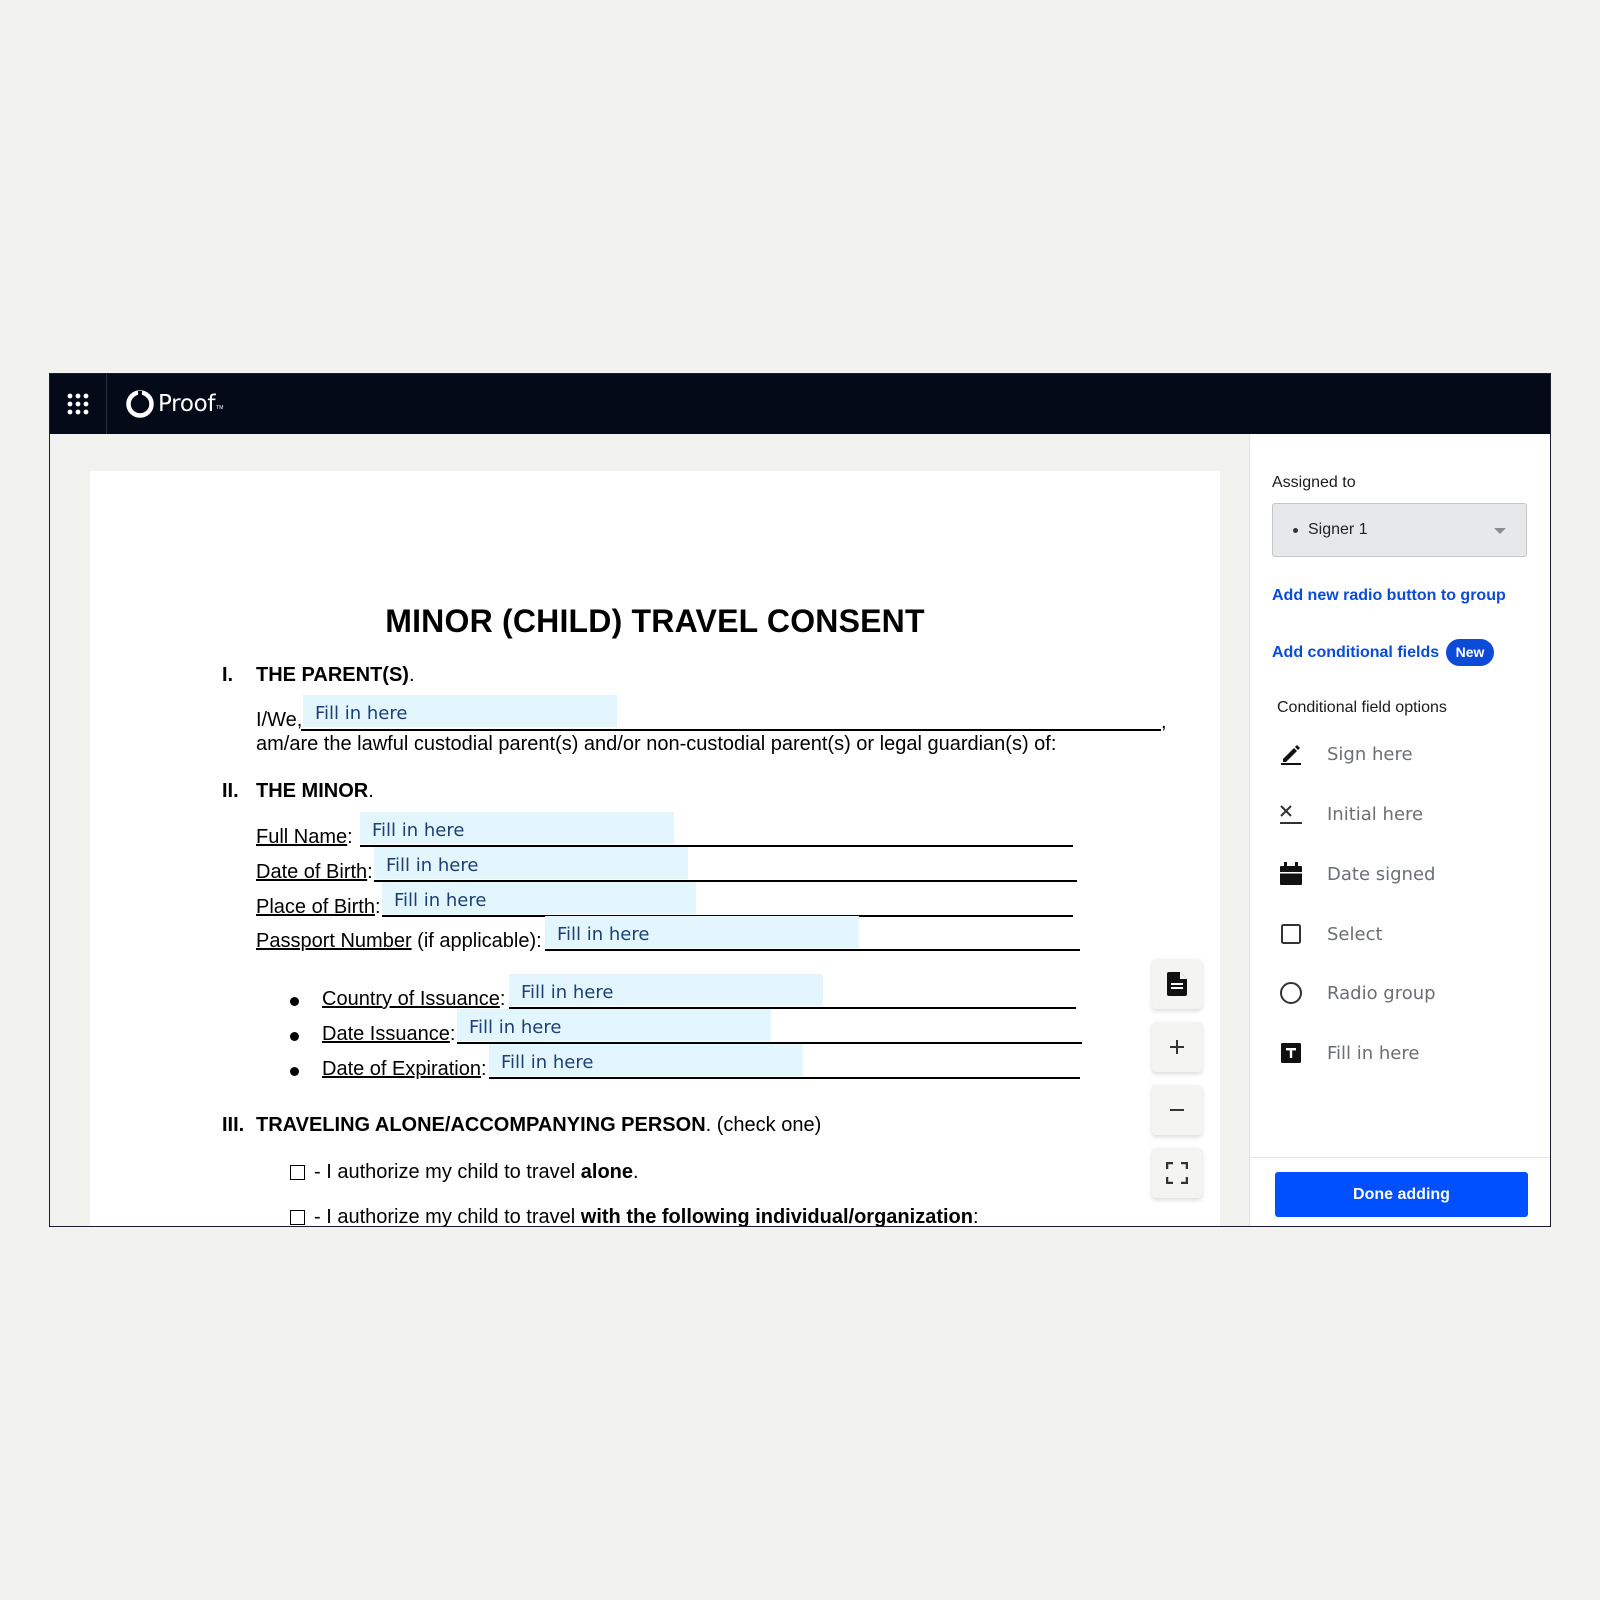  I want to click on grid-icon, so click(78, 404).